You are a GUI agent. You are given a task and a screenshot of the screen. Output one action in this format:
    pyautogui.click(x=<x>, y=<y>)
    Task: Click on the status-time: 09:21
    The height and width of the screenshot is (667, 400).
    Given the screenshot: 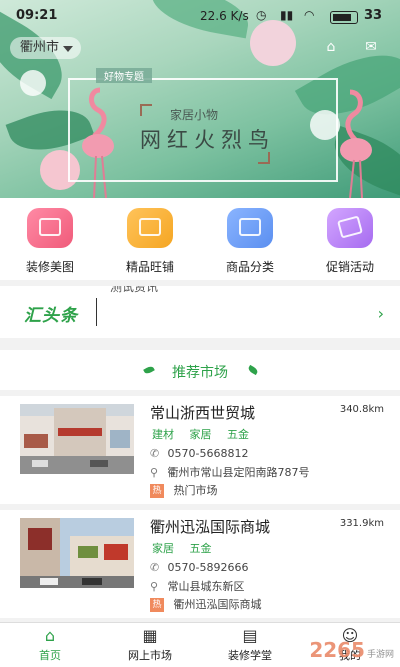 What is the action you would take?
    pyautogui.click(x=37, y=15)
    